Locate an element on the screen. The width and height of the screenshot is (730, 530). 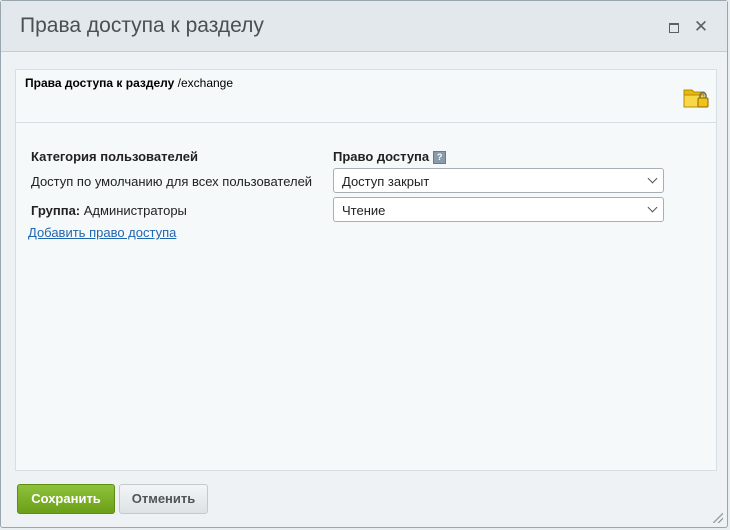
access-select-group-value: Чтение is located at coordinates (364, 210).